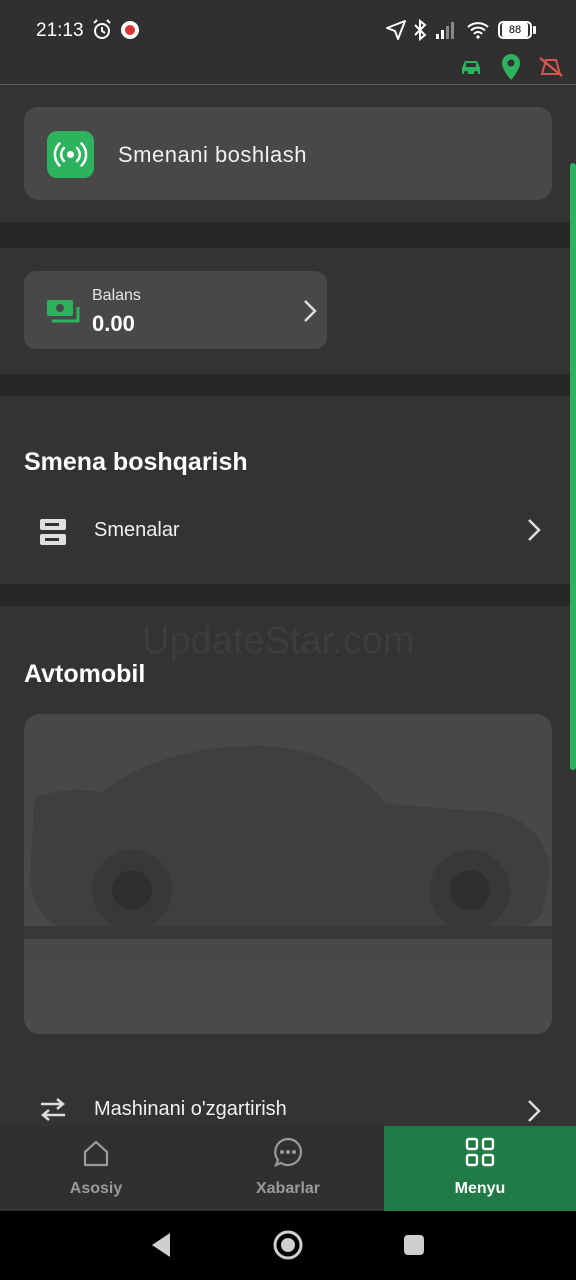 The height and width of the screenshot is (1280, 576). What do you see at coordinates (96, 1153) in the screenshot?
I see `home-icon` at bounding box center [96, 1153].